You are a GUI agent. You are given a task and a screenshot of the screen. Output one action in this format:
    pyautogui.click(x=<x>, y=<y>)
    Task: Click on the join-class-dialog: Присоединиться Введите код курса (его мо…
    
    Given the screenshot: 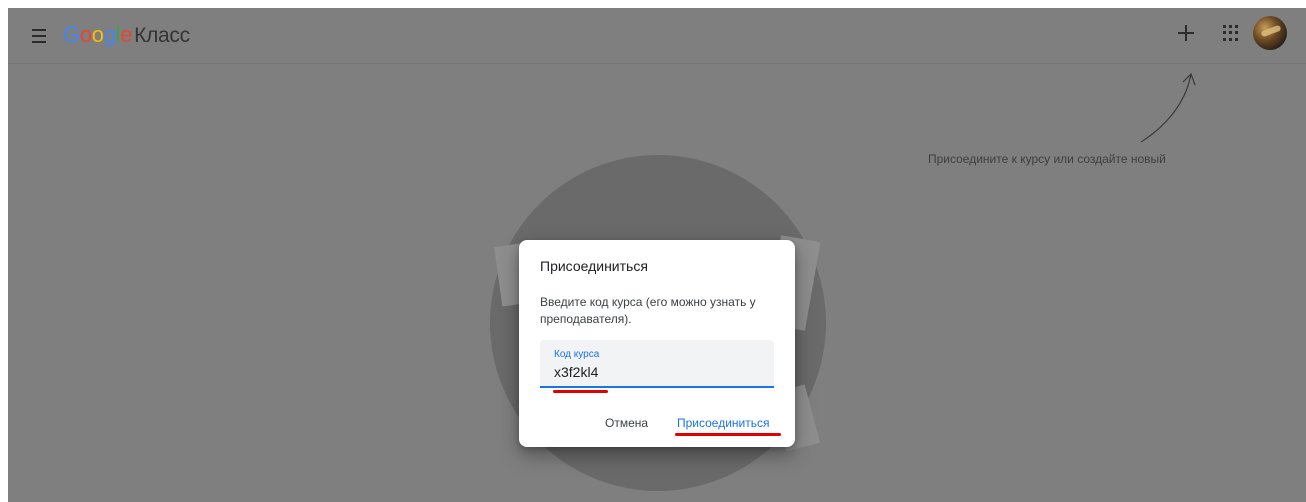 What is the action you would take?
    pyautogui.click(x=657, y=343)
    